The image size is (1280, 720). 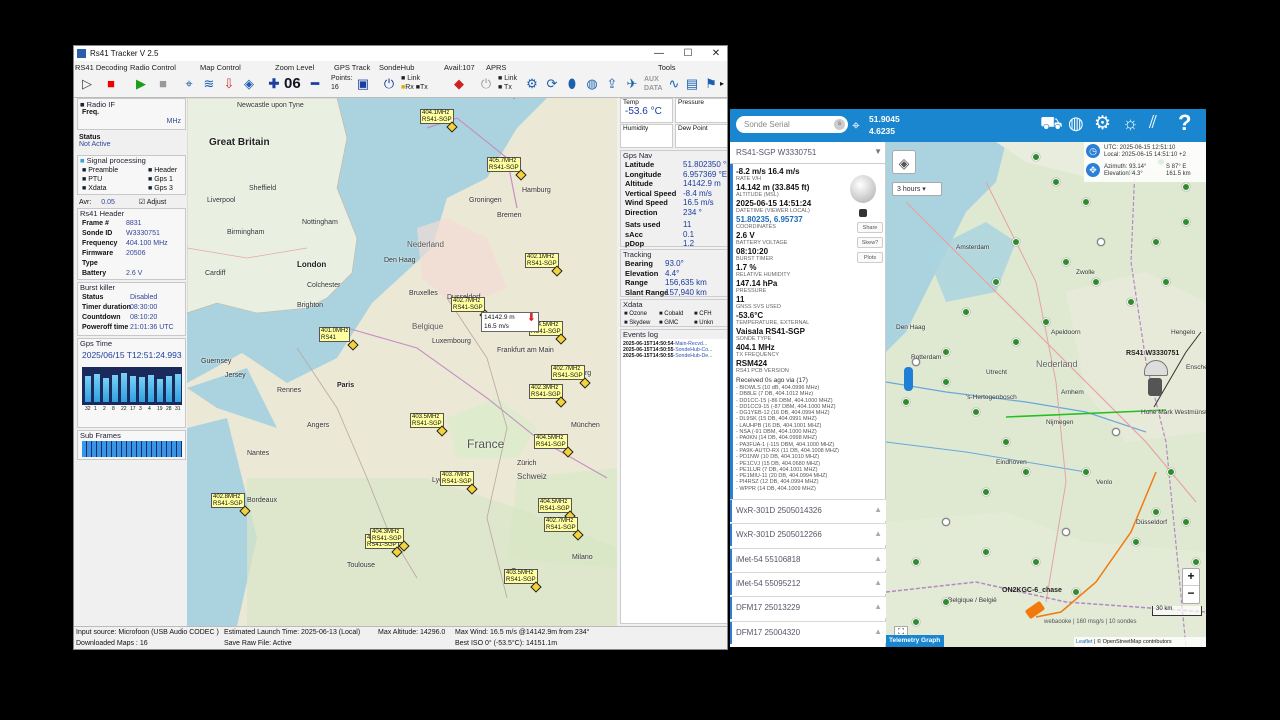 What do you see at coordinates (439, 121) in the screenshot?
I see `sonde-marker: 404.1MHz RS41-SGP` at bounding box center [439, 121].